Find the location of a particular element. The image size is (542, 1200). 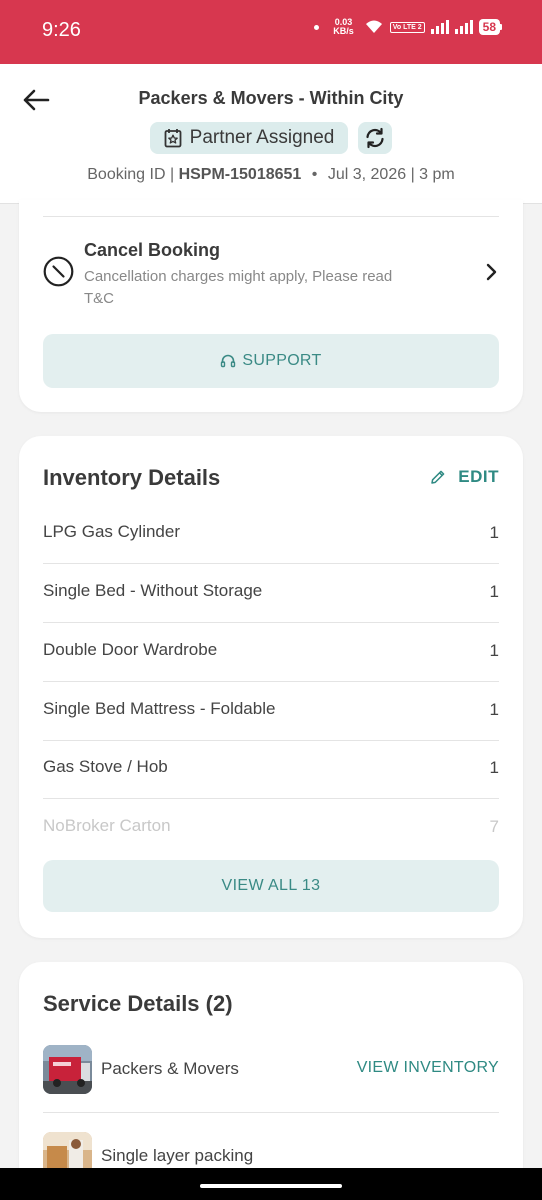

system-nav-bar is located at coordinates (271, 1184).